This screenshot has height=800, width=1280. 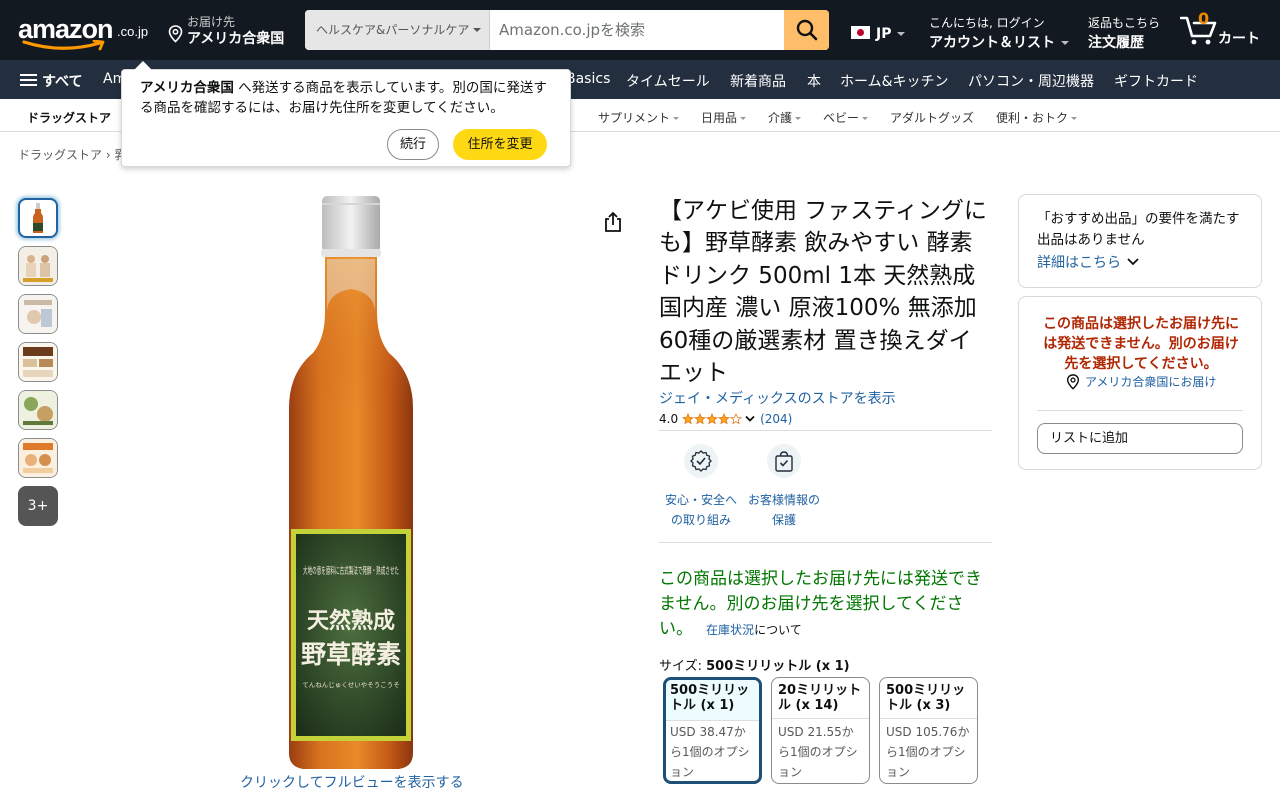 What do you see at coordinates (783, 510) in the screenshot?
I see `trust-privacy-label: お客様情報の保護` at bounding box center [783, 510].